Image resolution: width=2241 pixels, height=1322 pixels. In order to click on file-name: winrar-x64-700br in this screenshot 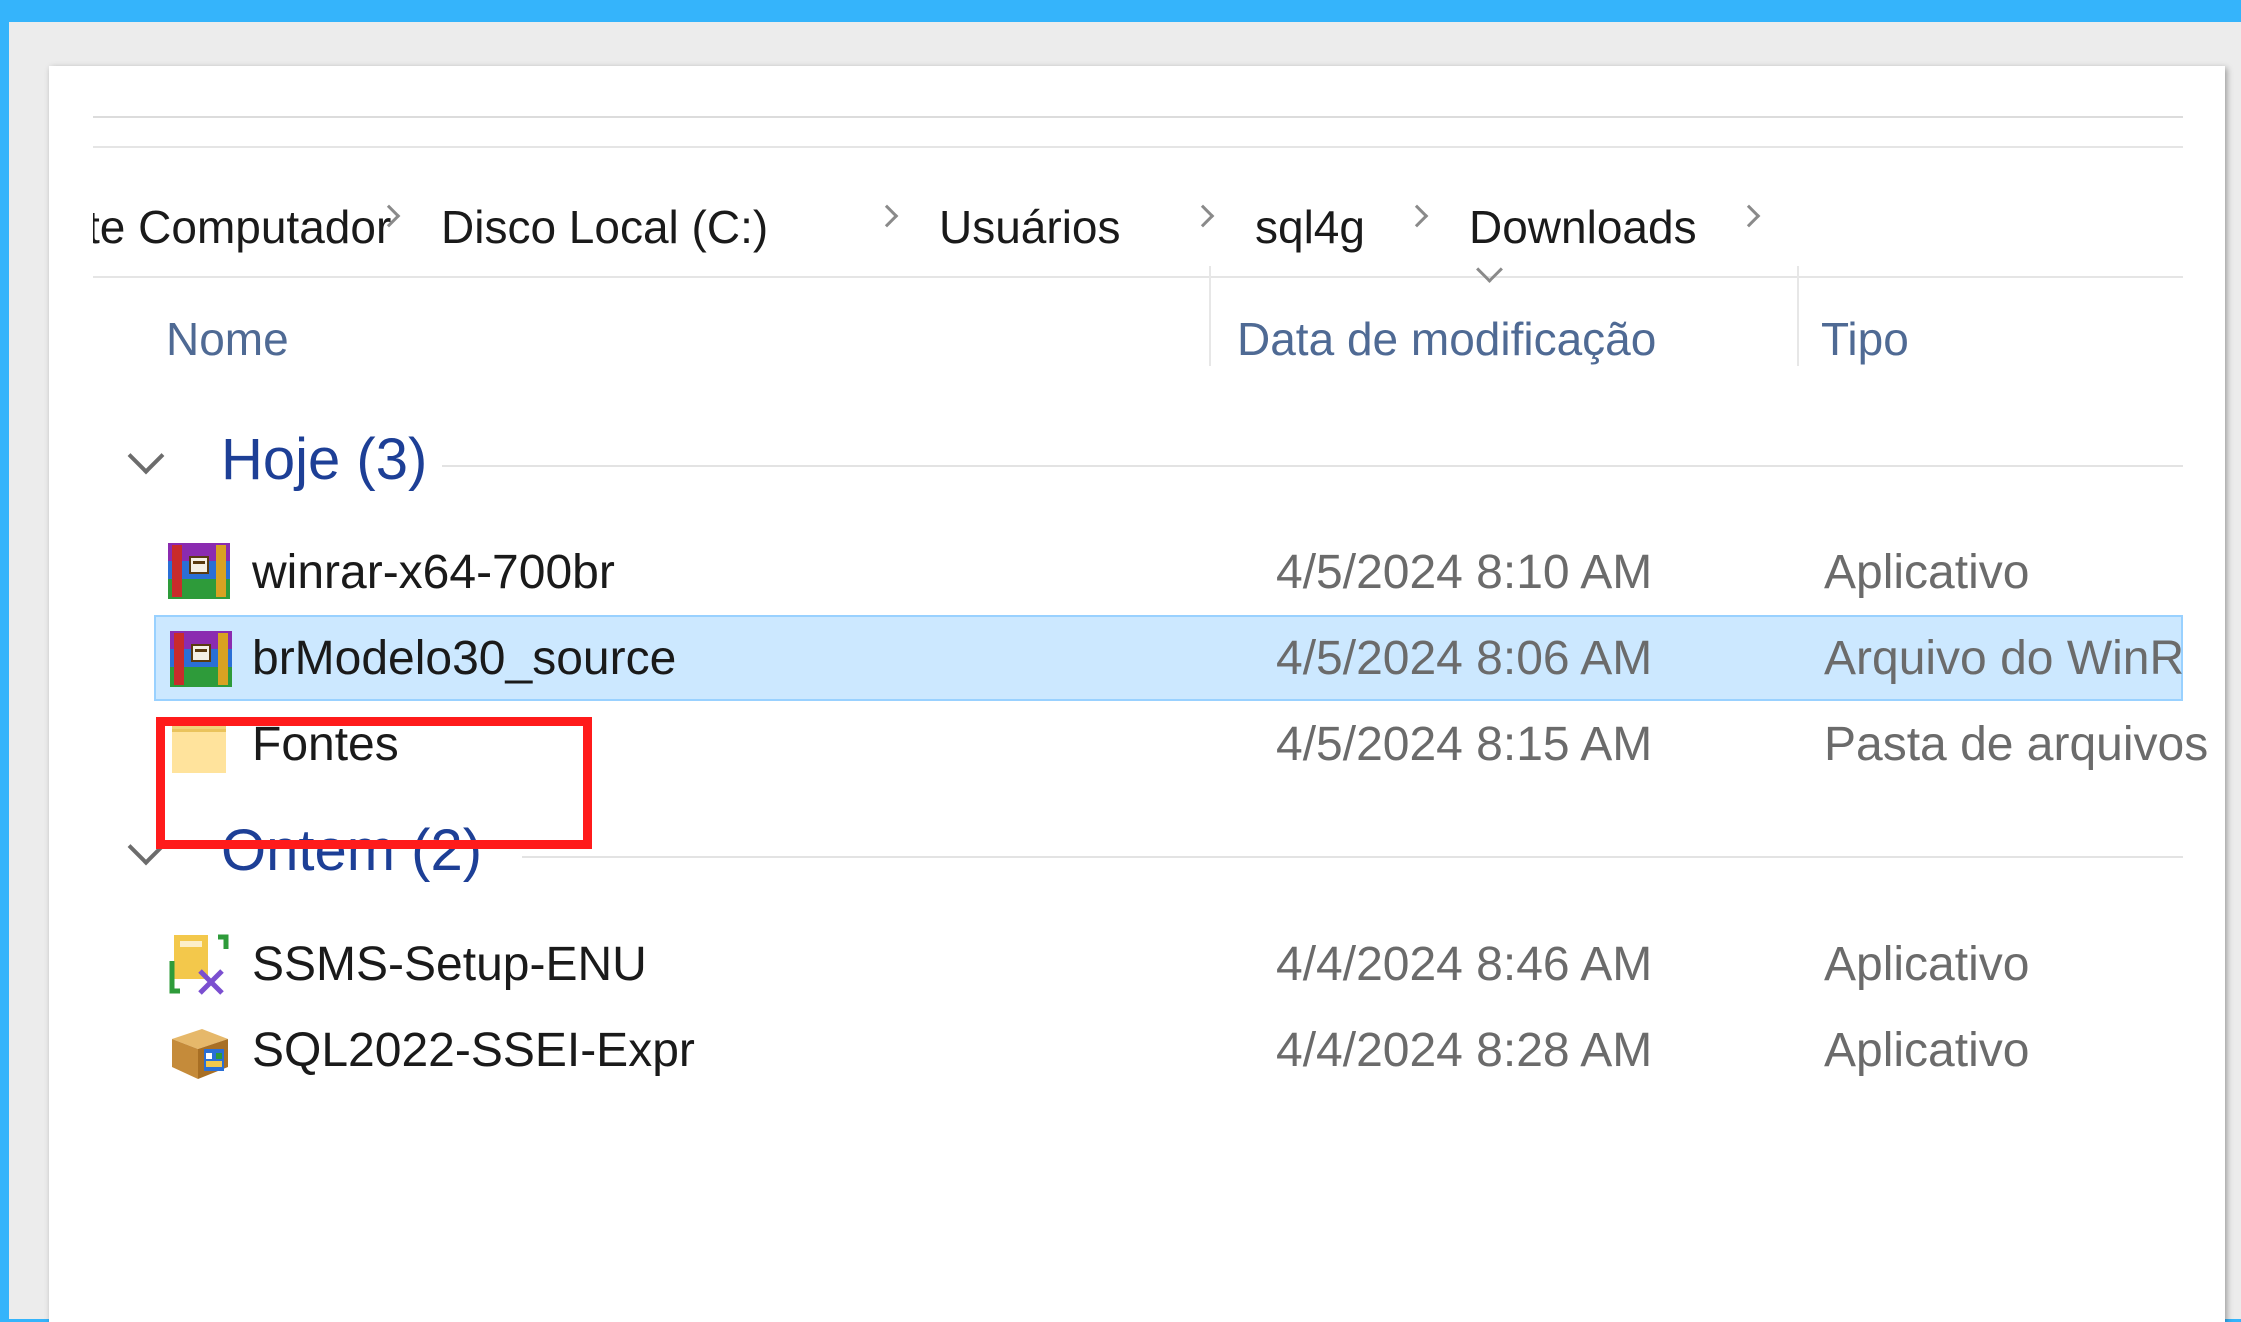, I will do `click(433, 573)`.